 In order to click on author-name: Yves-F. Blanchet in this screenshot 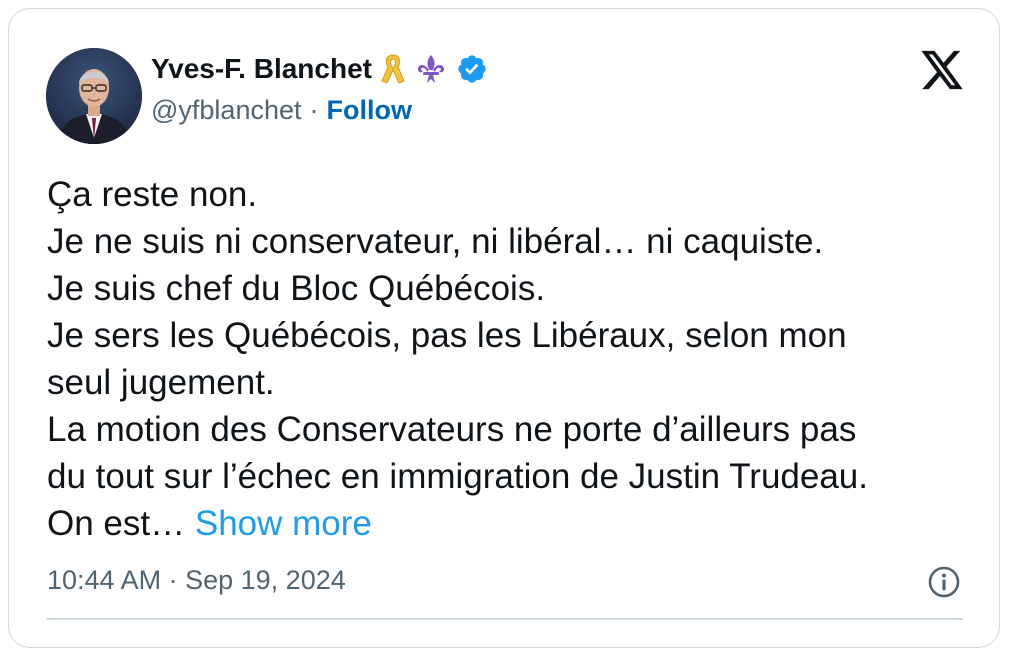, I will do `click(261, 69)`.